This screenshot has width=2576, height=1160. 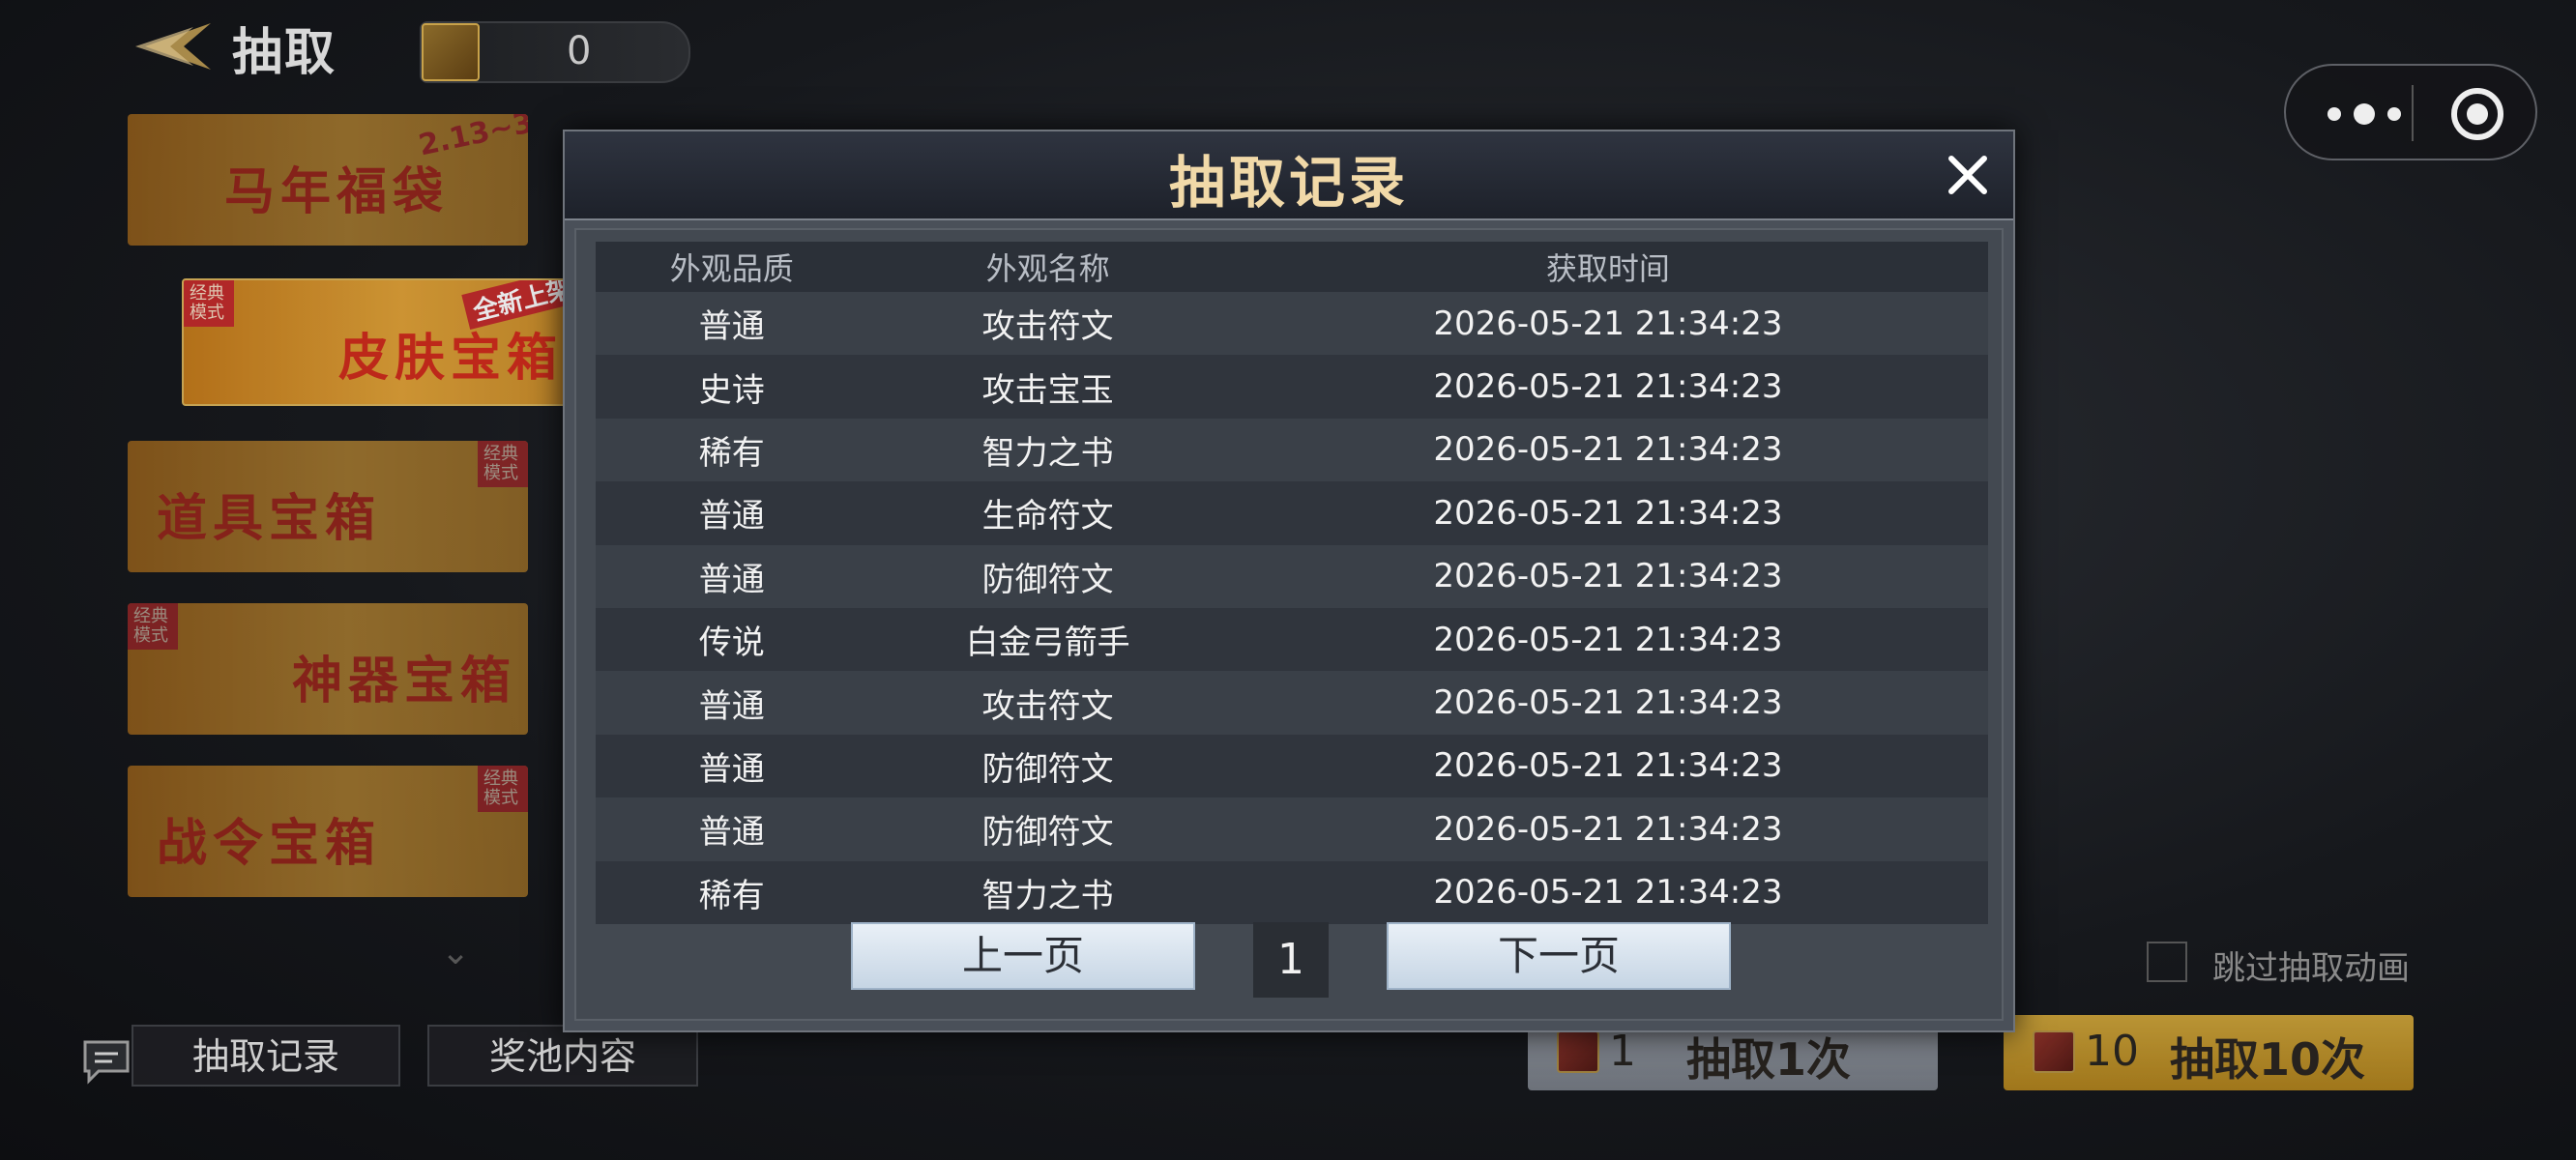 What do you see at coordinates (266, 1056) in the screenshot?
I see `draw-history-tab: 抽取记录` at bounding box center [266, 1056].